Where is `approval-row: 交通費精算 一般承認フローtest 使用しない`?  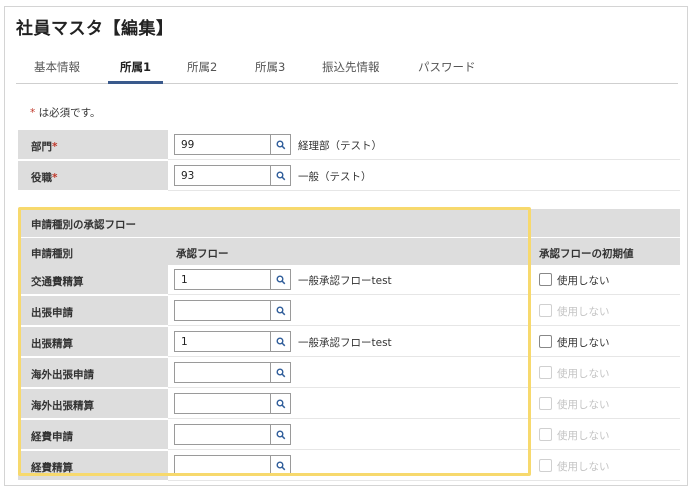 approval-row: 交通費精算 一般承認フローtest 使用しない is located at coordinates (349, 280).